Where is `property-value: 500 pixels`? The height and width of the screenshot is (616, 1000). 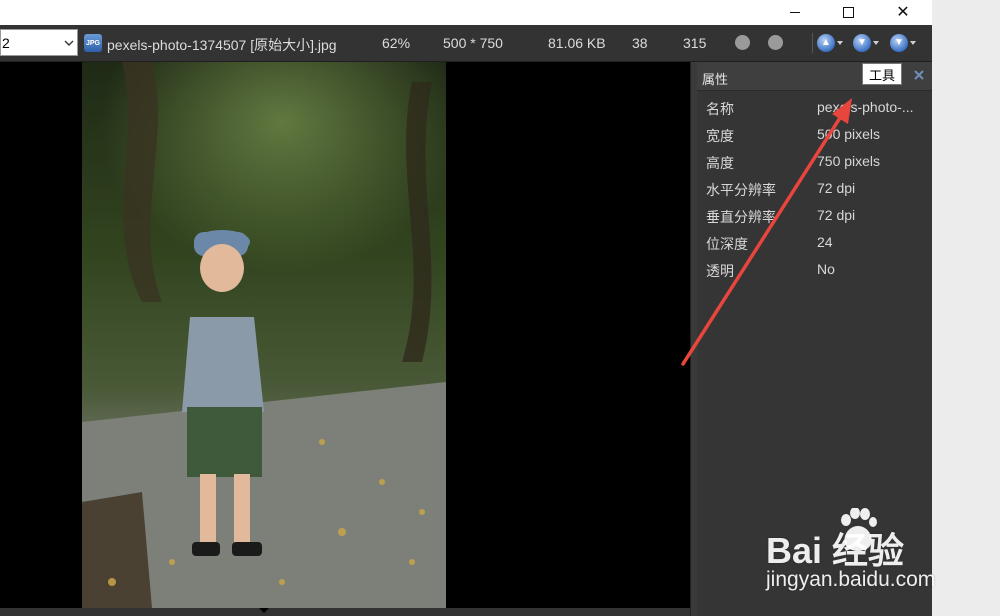
property-value: 500 pixels is located at coordinates (849, 134).